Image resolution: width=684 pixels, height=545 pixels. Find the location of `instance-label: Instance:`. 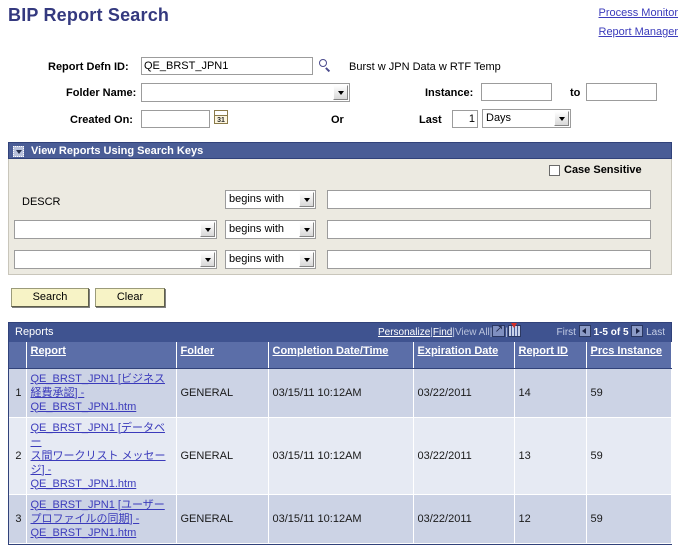

instance-label: Instance: is located at coordinates (449, 93).